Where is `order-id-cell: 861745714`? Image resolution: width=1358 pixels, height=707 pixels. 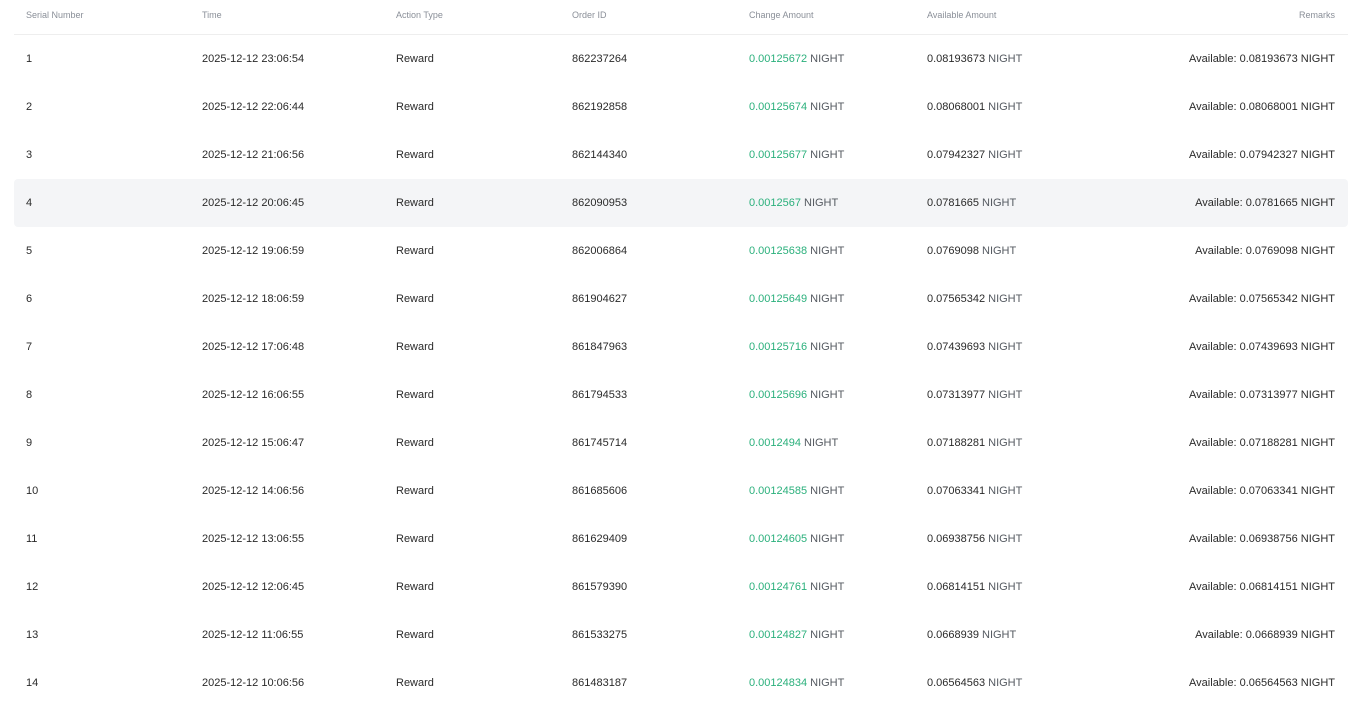 order-id-cell: 861745714 is located at coordinates (599, 443).